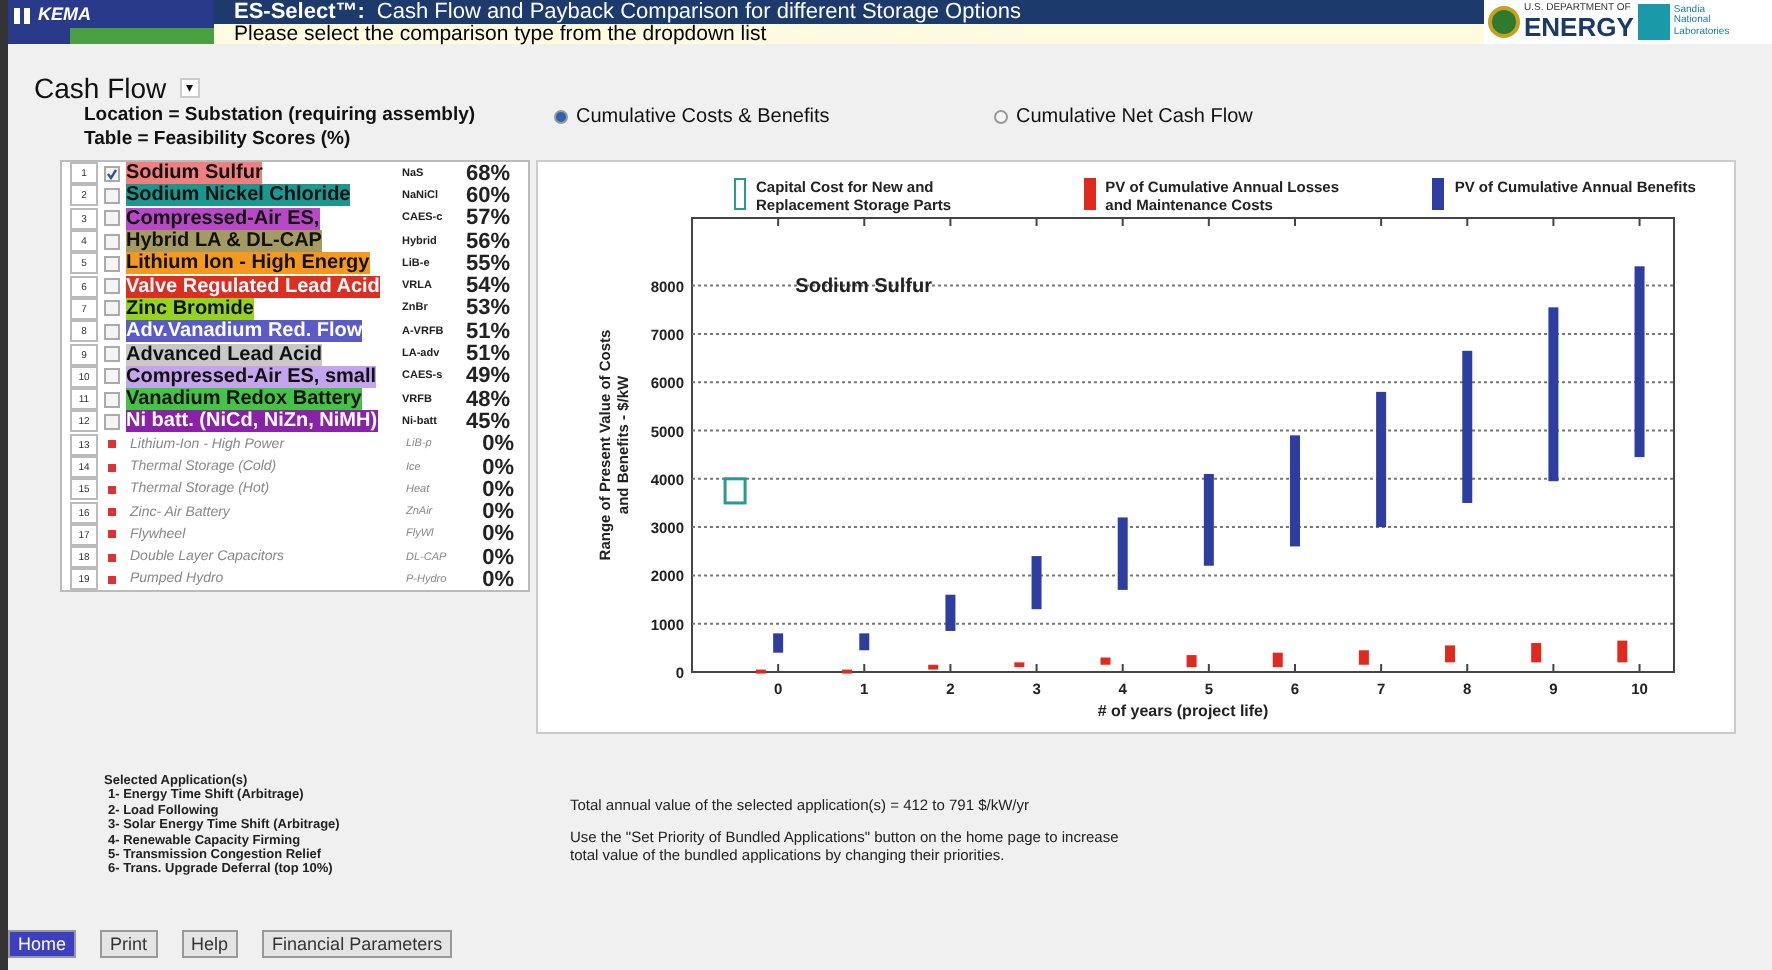  Describe the element at coordinates (1183, 711) in the screenshot. I see `x-axis-label: # of years (project life)` at that location.